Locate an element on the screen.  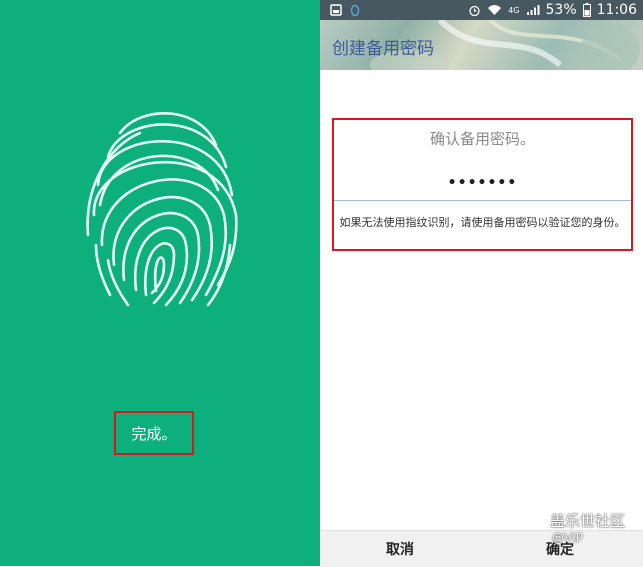
page-title: 创建备用密码 is located at coordinates (383, 49).